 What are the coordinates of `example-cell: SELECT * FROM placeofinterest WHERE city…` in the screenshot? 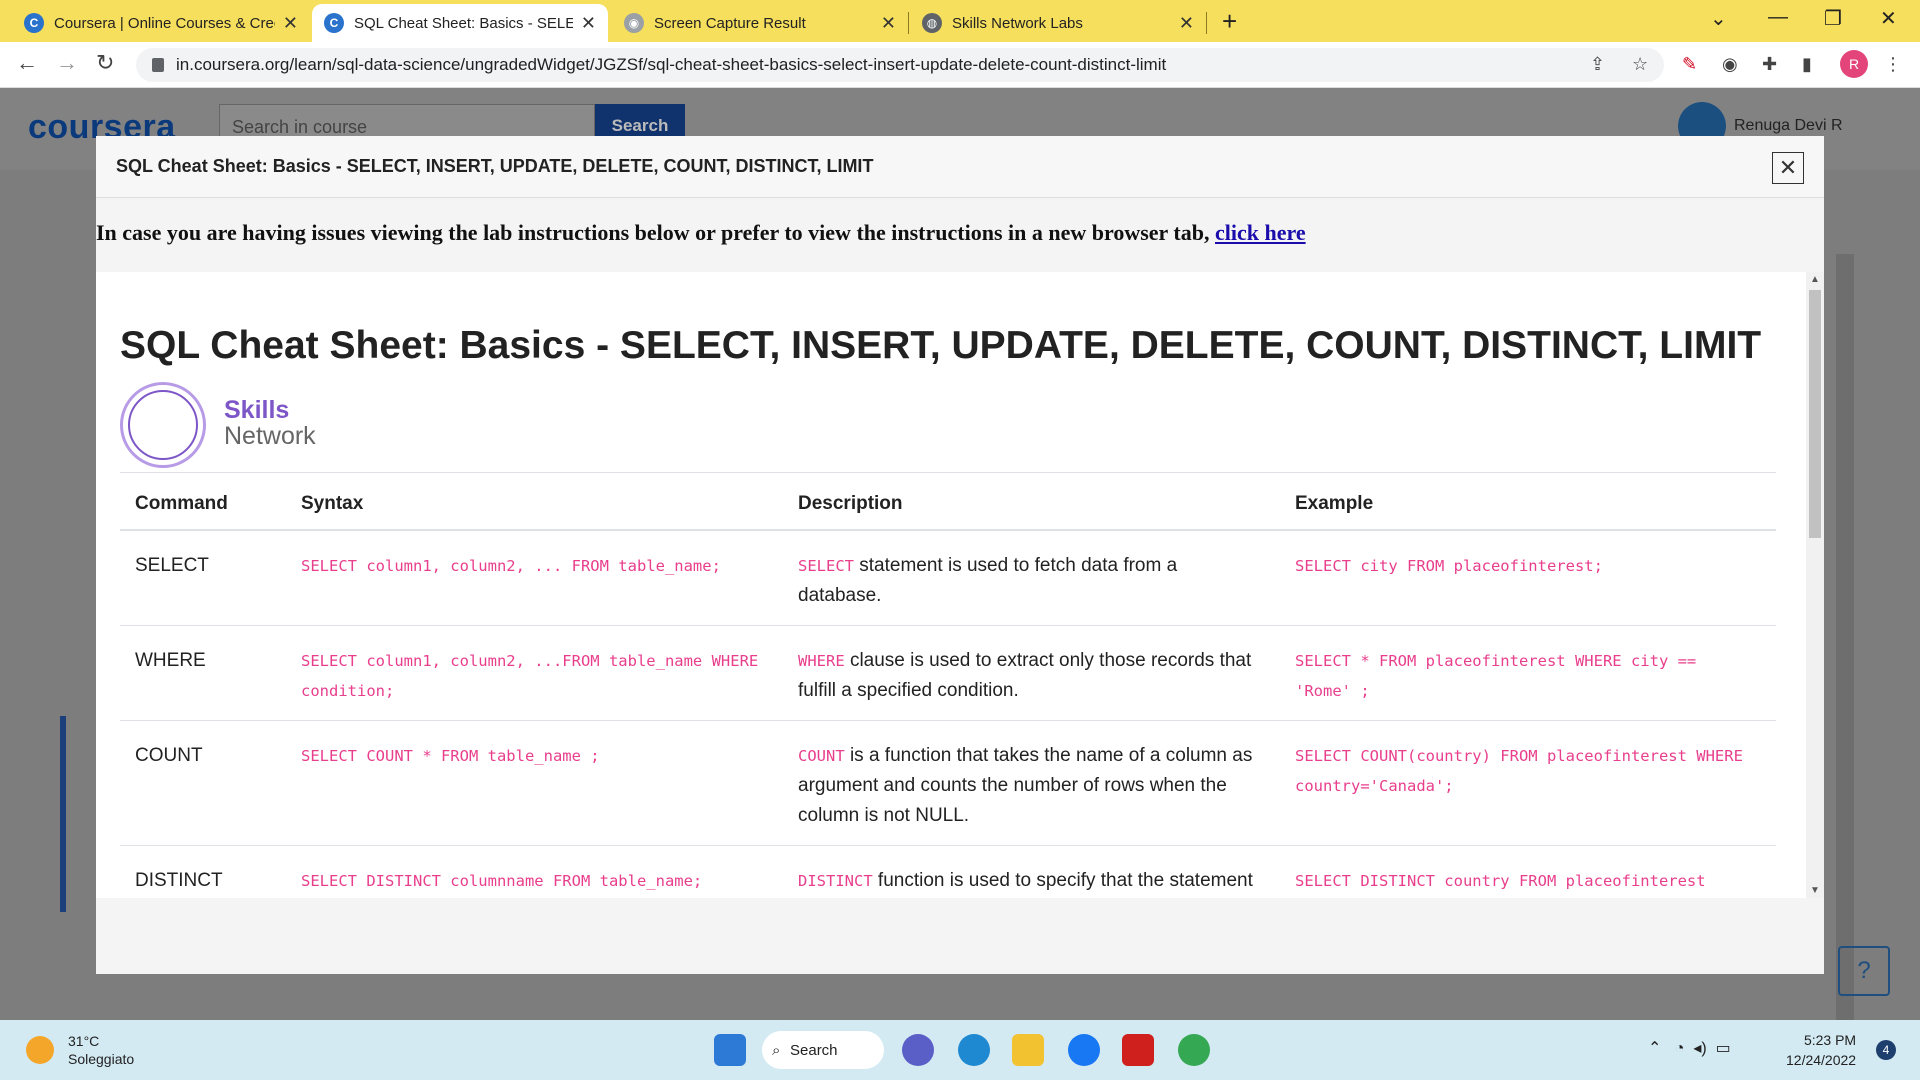 It's located at (1496, 676).